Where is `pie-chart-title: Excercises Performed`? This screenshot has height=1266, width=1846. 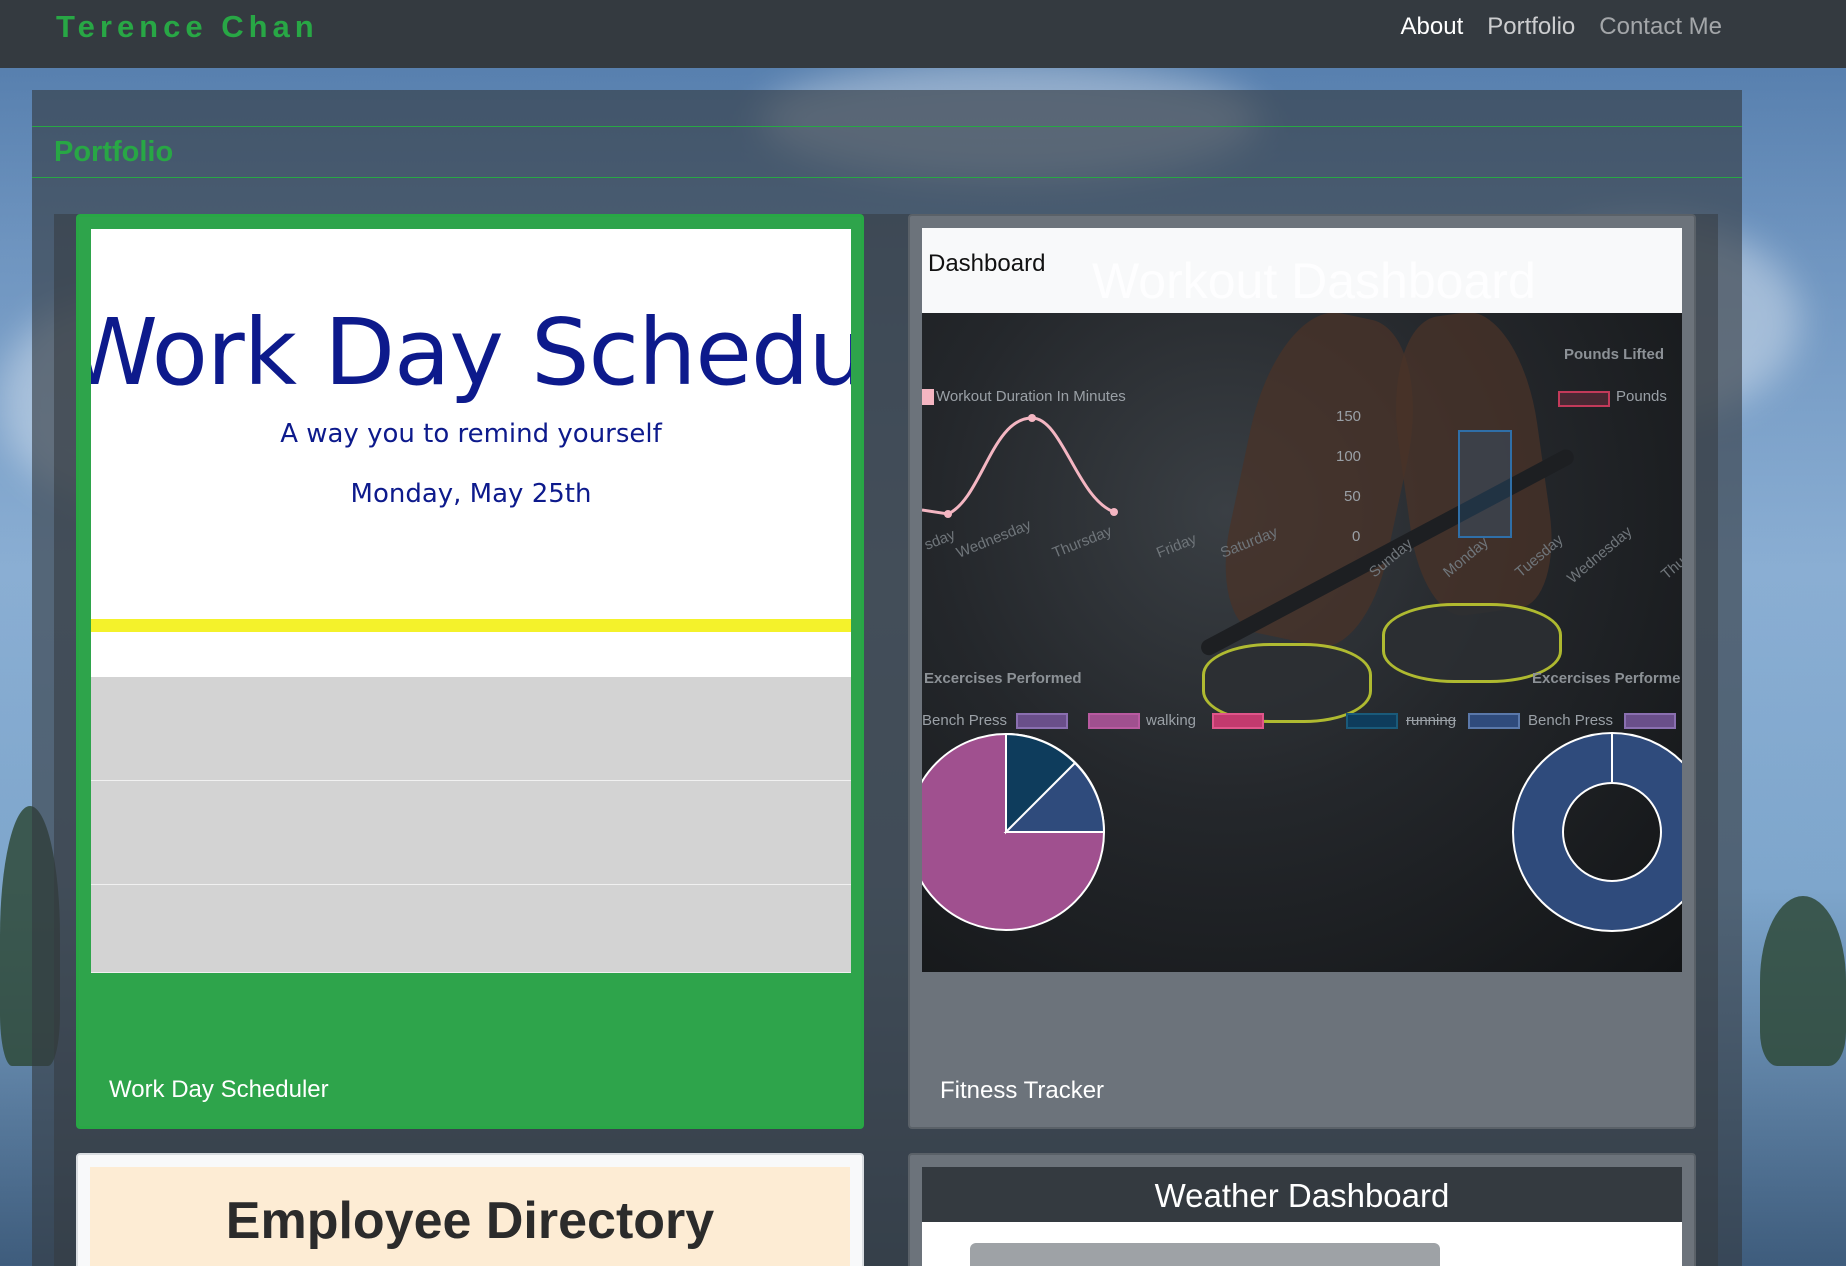
pie-chart-title: Excercises Performed is located at coordinates (1003, 678).